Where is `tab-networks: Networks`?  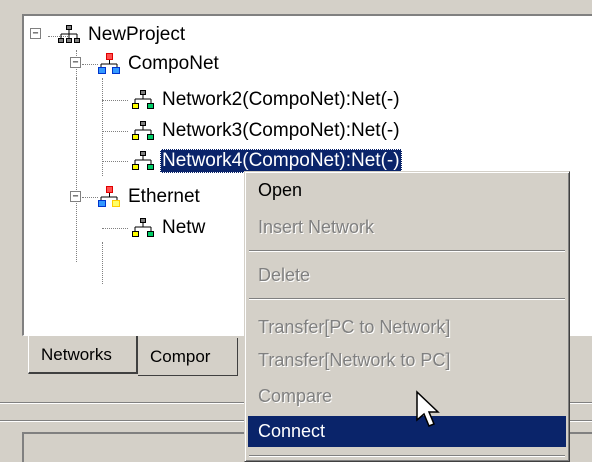 tab-networks: Networks is located at coordinates (83, 355).